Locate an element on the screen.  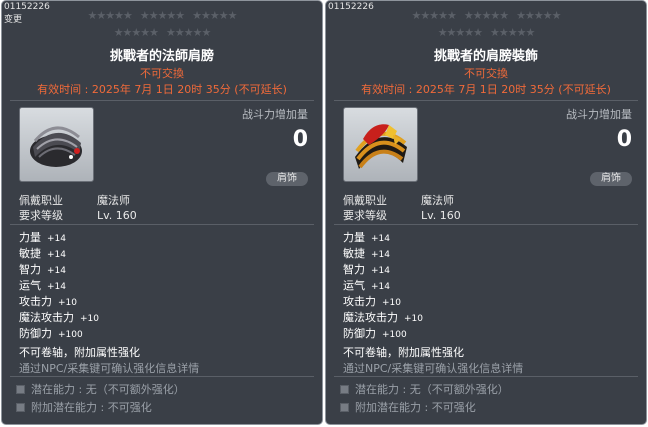
item-title: 挑戰者的肩膀裝飾 is located at coordinates (485, 56).